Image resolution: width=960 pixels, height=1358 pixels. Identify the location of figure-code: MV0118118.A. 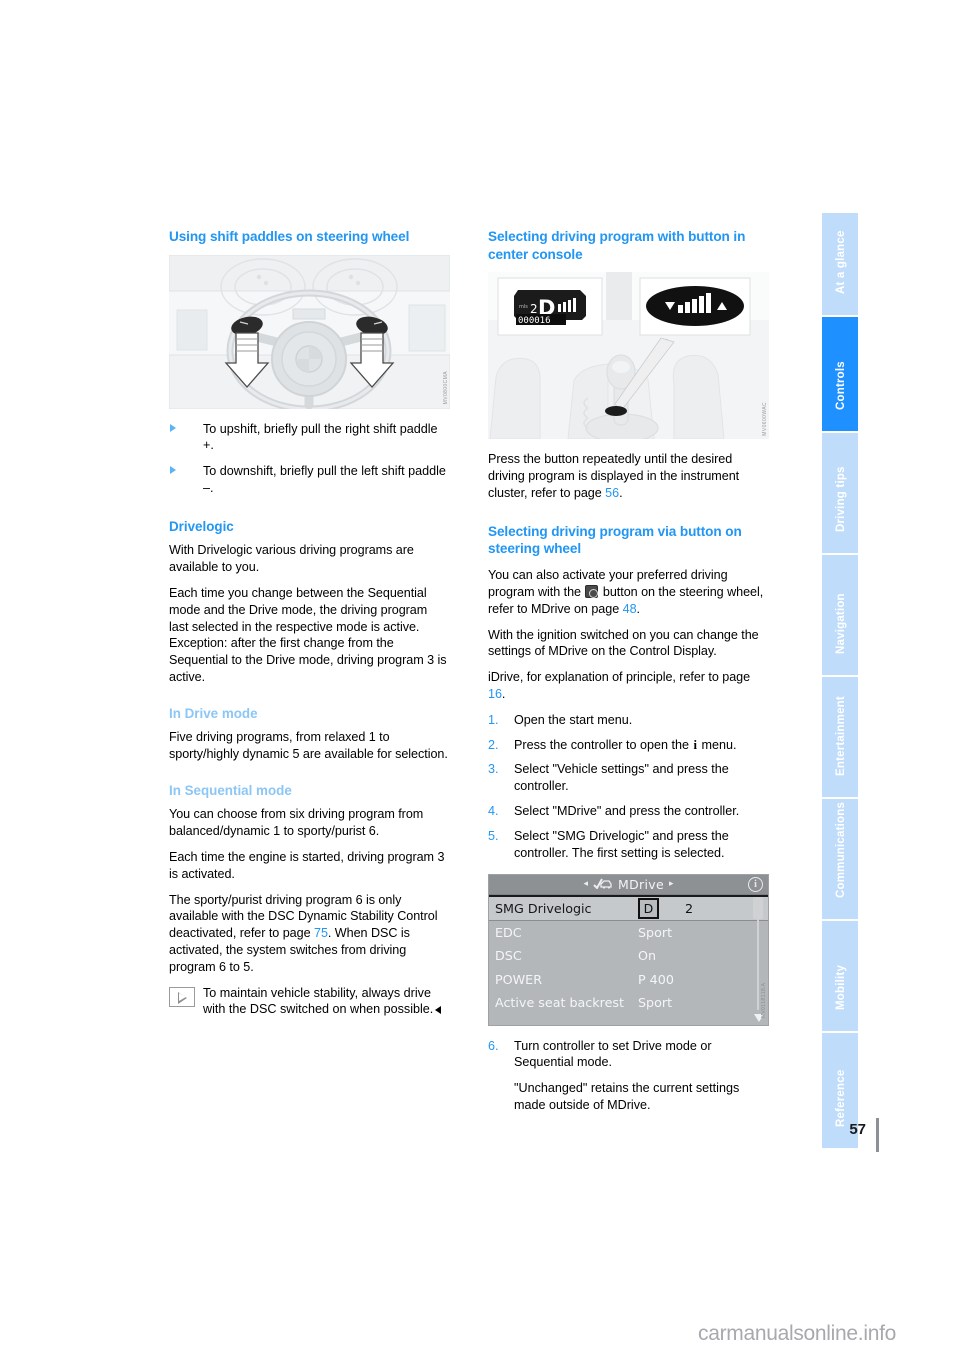
(764, 1001).